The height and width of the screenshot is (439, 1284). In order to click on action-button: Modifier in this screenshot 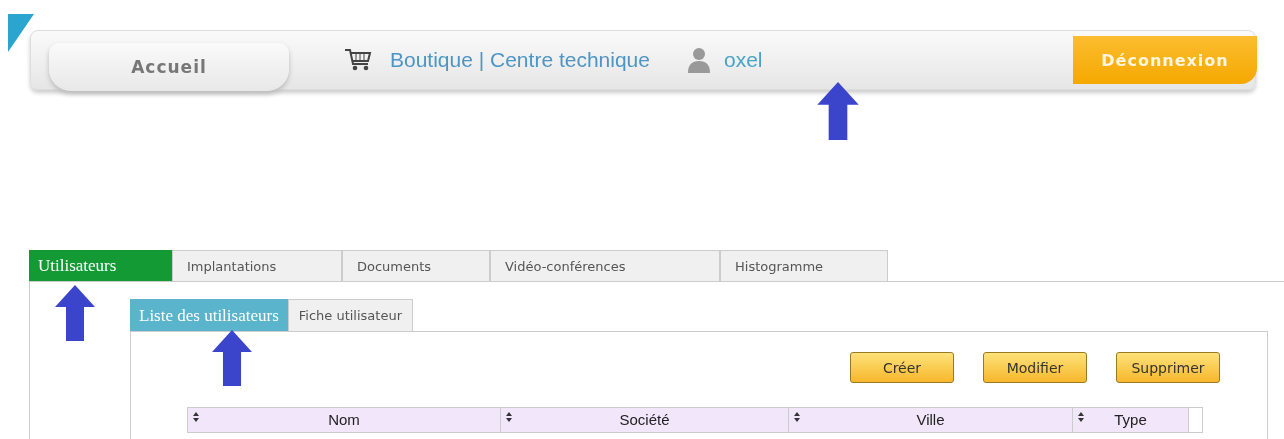, I will do `click(1035, 367)`.